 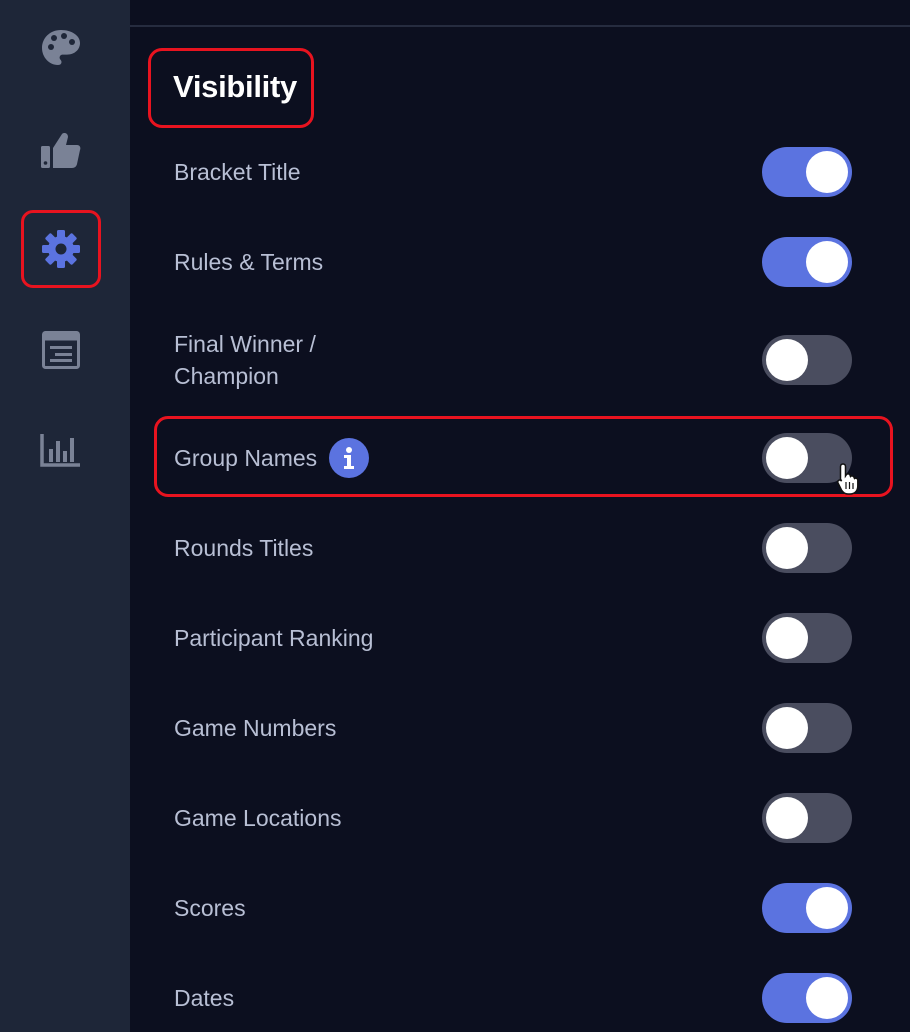 I want to click on setting-row-rules-terms: Rules & Terms, so click(x=519, y=262).